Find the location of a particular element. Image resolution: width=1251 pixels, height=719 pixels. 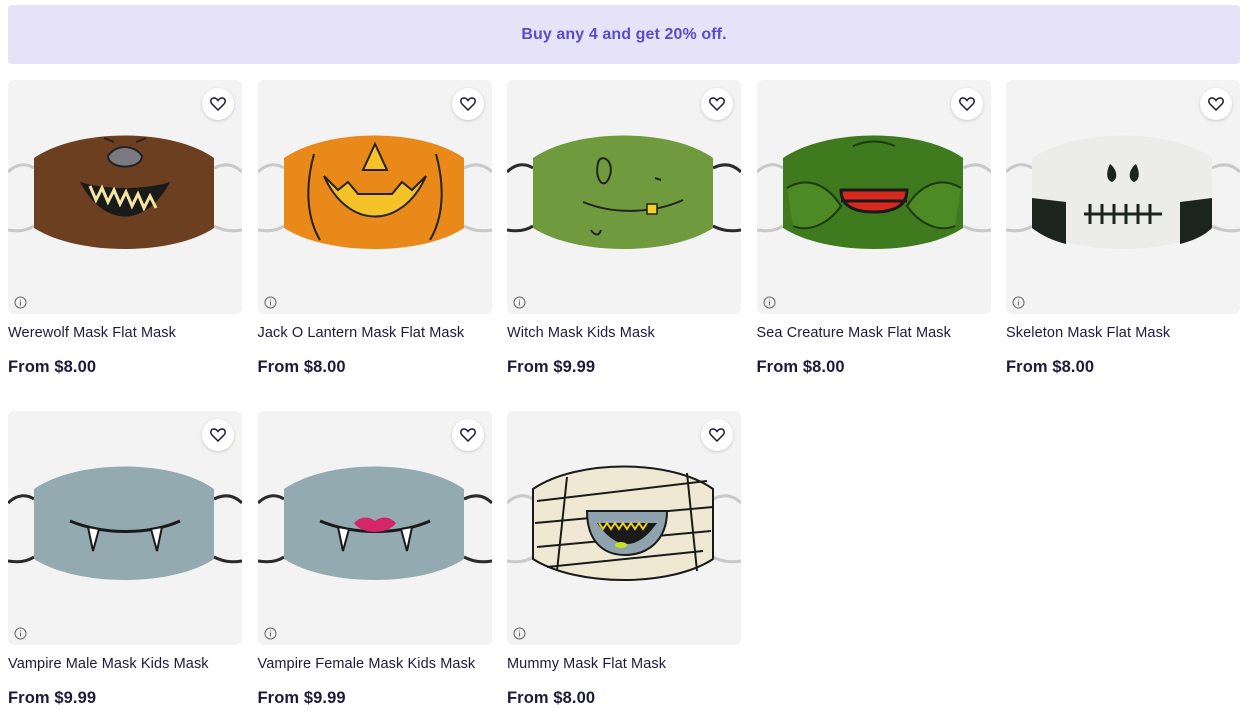

product-card: Skeleton Mask Flat Mask From $8.00 is located at coordinates (1123, 229).